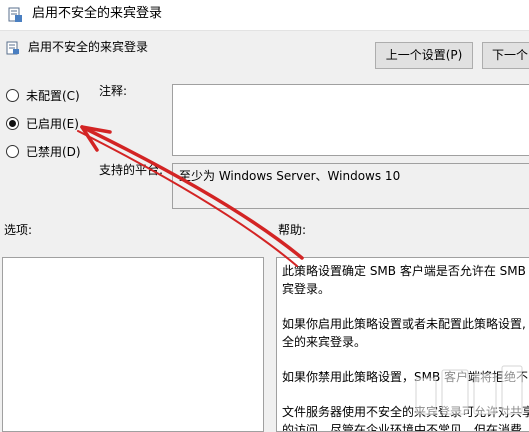 The height and width of the screenshot is (432, 529). I want to click on policy-name-heading: 启用不安全的来宾登录, so click(88, 47).